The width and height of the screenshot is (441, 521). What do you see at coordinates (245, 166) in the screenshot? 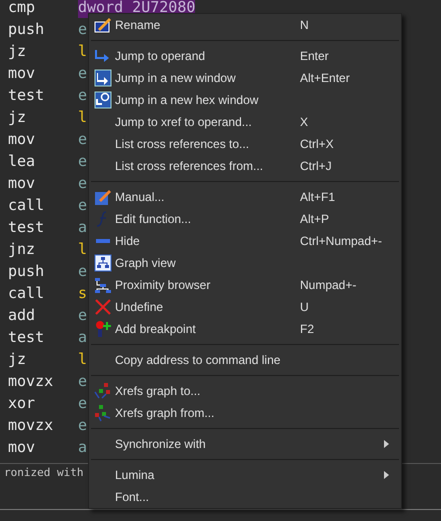
I see `menu-item: List cross references from... Ctrl+J` at bounding box center [245, 166].